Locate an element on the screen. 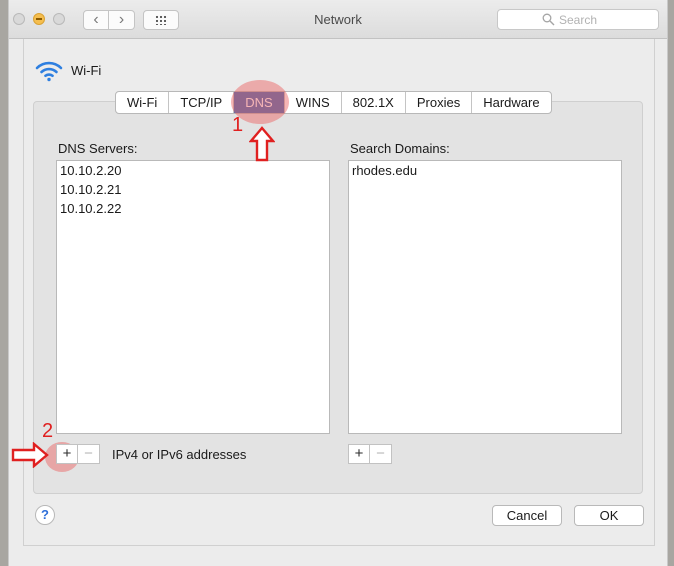 The width and height of the screenshot is (674, 566). remove-dns-server-button: − is located at coordinates (89, 454).